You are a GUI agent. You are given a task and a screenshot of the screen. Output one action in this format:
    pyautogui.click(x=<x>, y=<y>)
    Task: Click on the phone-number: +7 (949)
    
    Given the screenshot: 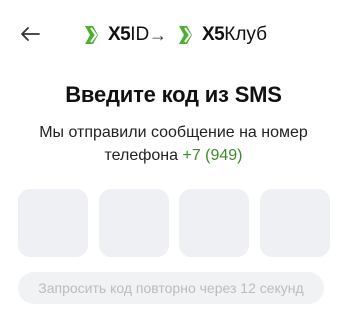 What is the action you would take?
    pyautogui.click(x=212, y=155)
    